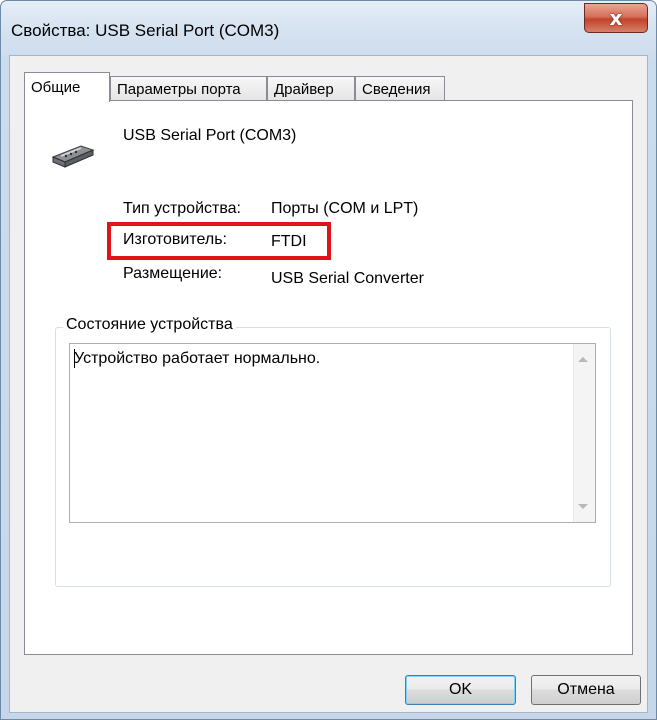  Describe the element at coordinates (345, 208) in the screenshot. I see `device-type-value: Порты (COM и LPT)` at that location.